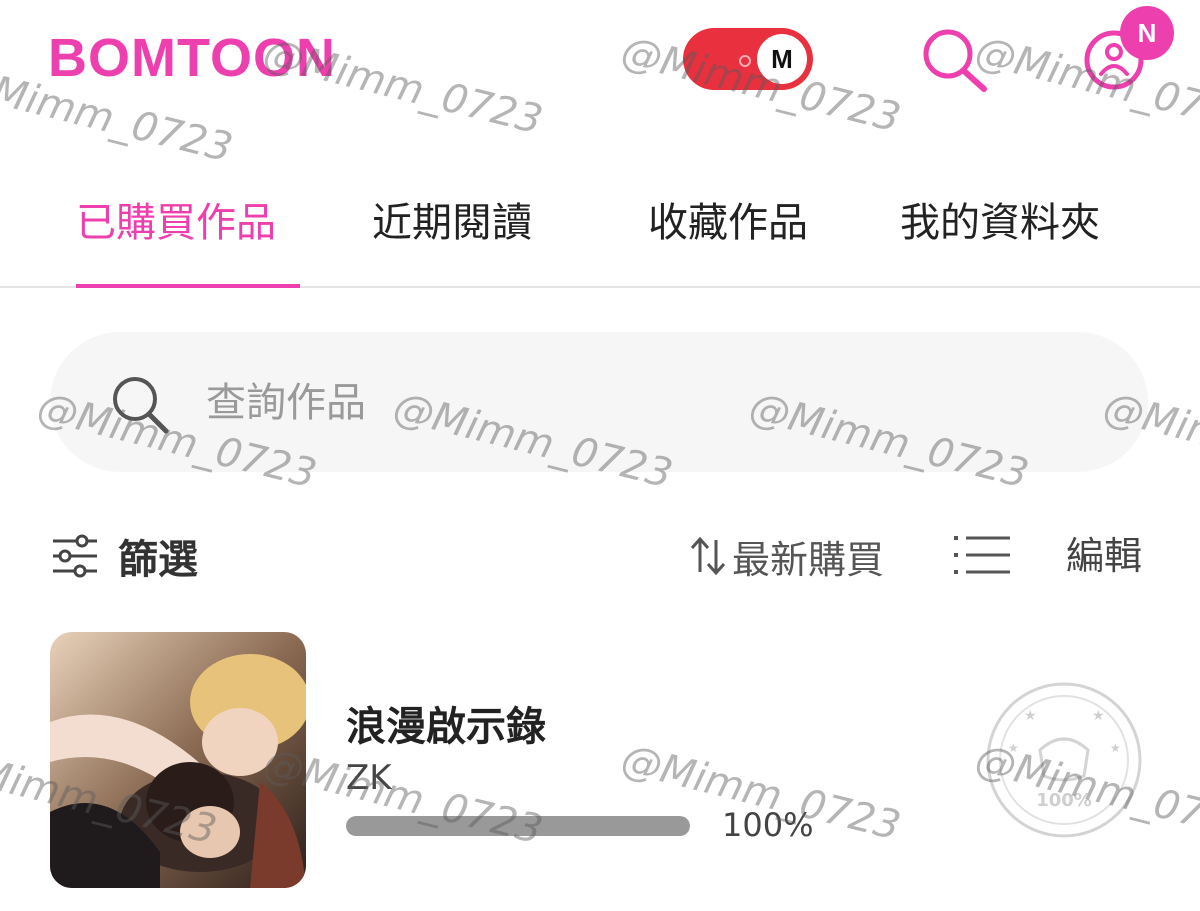  I want to click on reading-progress-fill, so click(518, 826).